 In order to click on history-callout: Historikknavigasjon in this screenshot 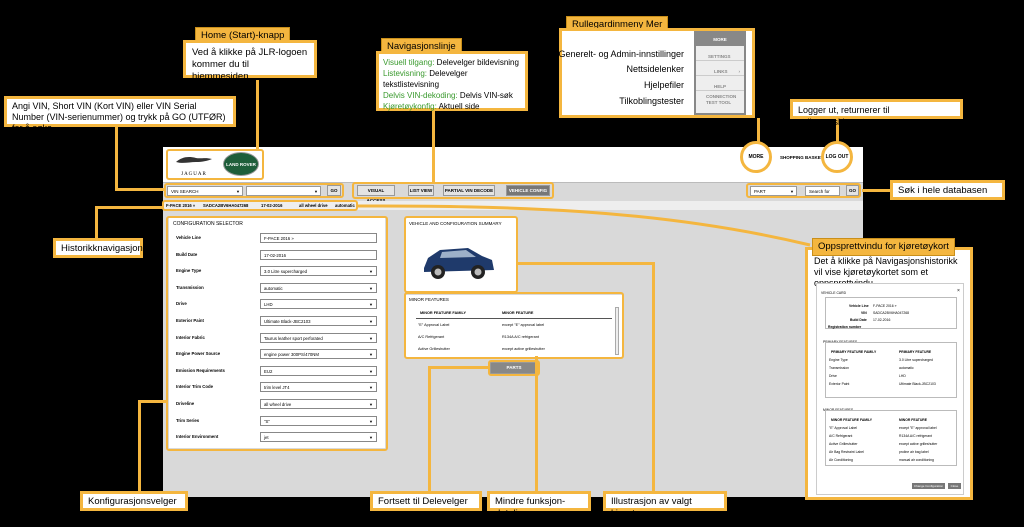, I will do `click(98, 248)`.